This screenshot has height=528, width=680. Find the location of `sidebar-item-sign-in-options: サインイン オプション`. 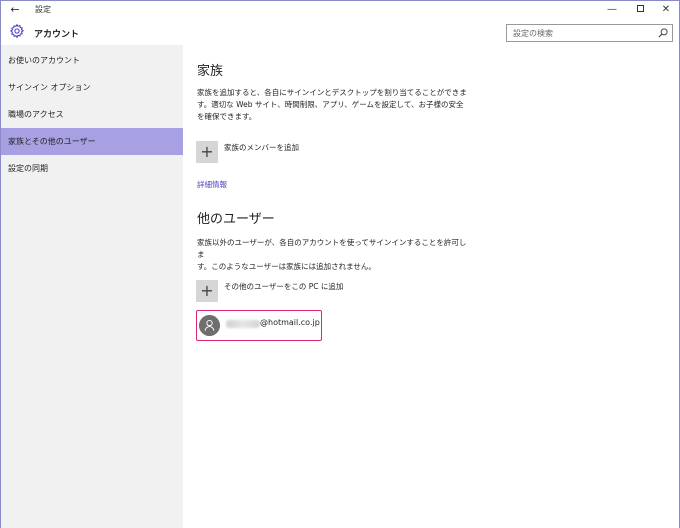

sidebar-item-sign-in-options: サインイン オプション is located at coordinates (92, 87).